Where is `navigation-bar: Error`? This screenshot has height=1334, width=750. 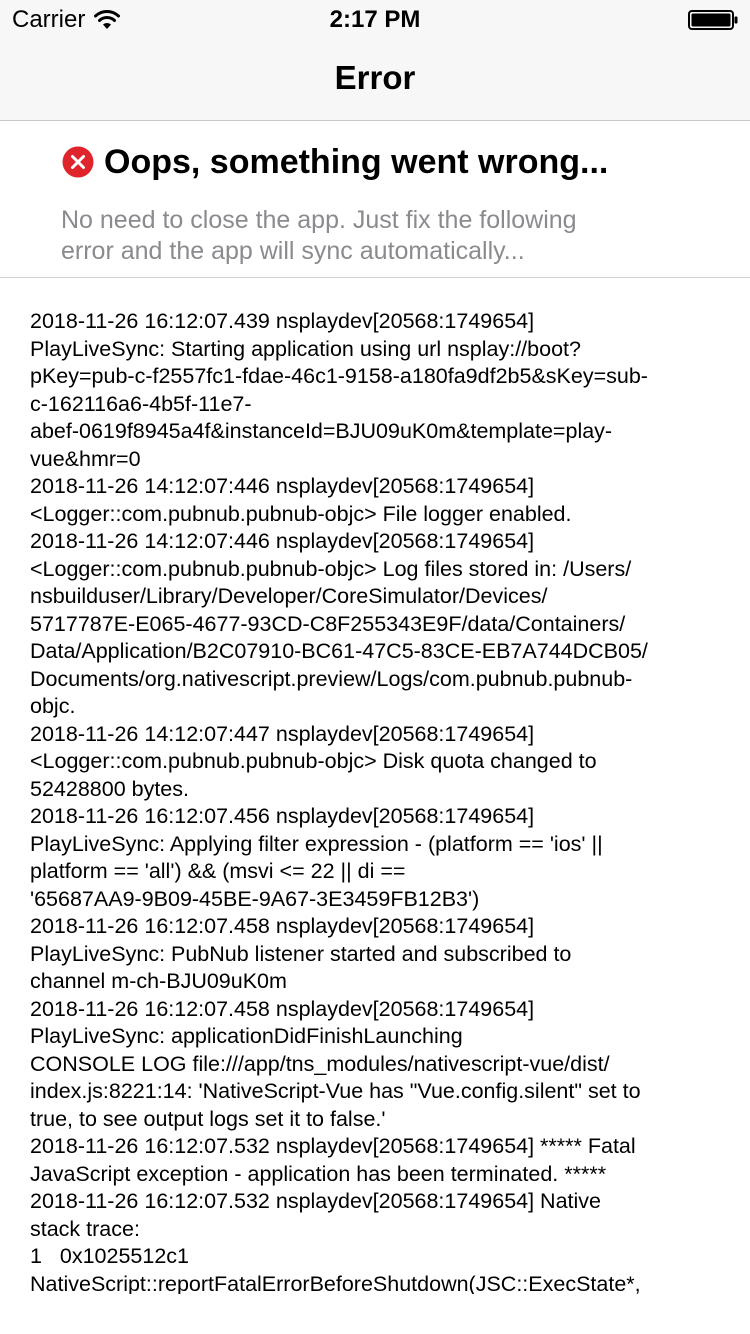 navigation-bar: Error is located at coordinates (375, 80).